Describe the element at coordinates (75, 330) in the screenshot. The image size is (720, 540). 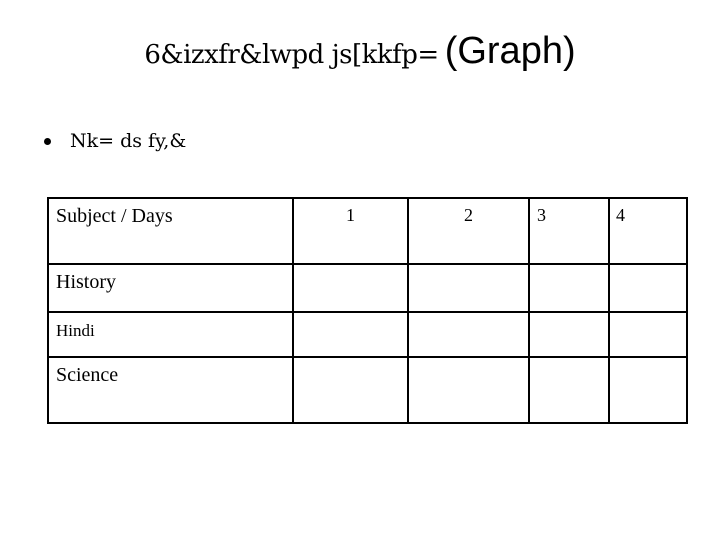
I see `subject-label: Hindi` at that location.